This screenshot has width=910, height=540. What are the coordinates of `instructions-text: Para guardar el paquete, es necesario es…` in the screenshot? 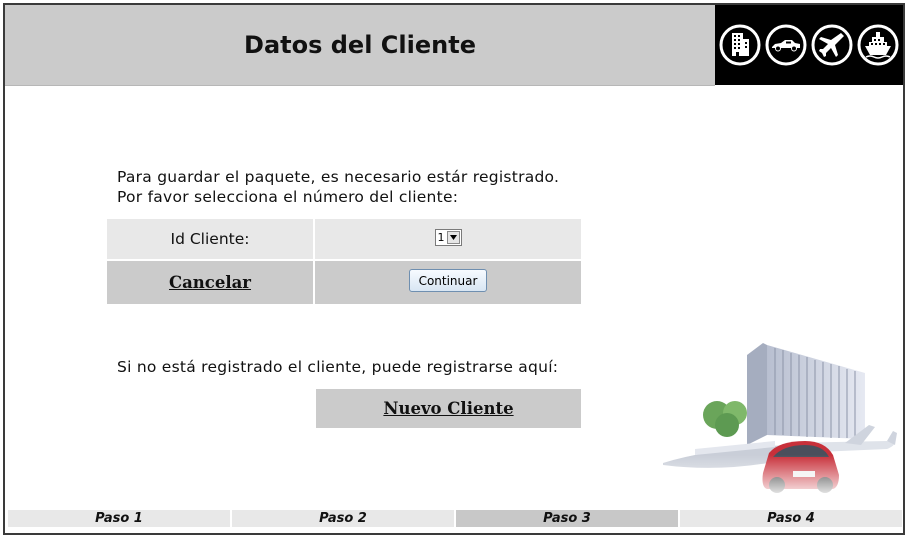 It's located at (377, 187).